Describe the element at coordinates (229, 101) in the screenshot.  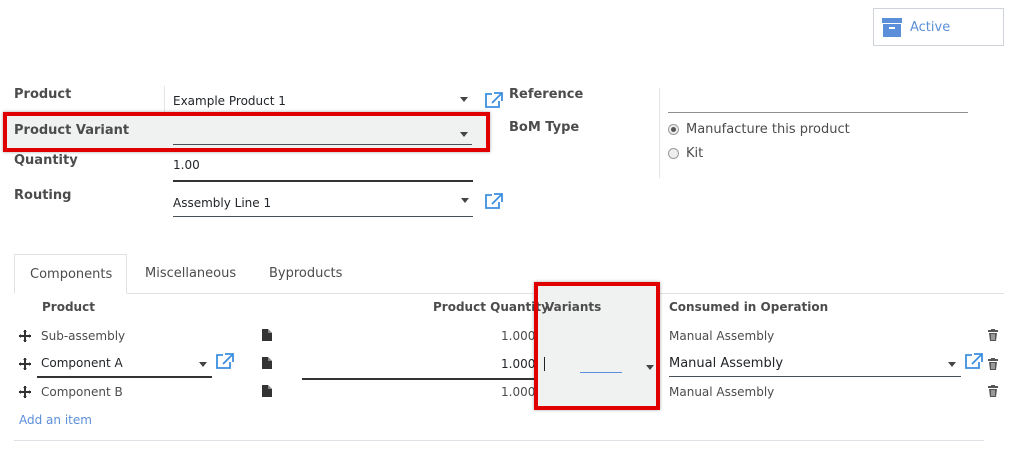
I see `product-value: Example Product 1` at that location.